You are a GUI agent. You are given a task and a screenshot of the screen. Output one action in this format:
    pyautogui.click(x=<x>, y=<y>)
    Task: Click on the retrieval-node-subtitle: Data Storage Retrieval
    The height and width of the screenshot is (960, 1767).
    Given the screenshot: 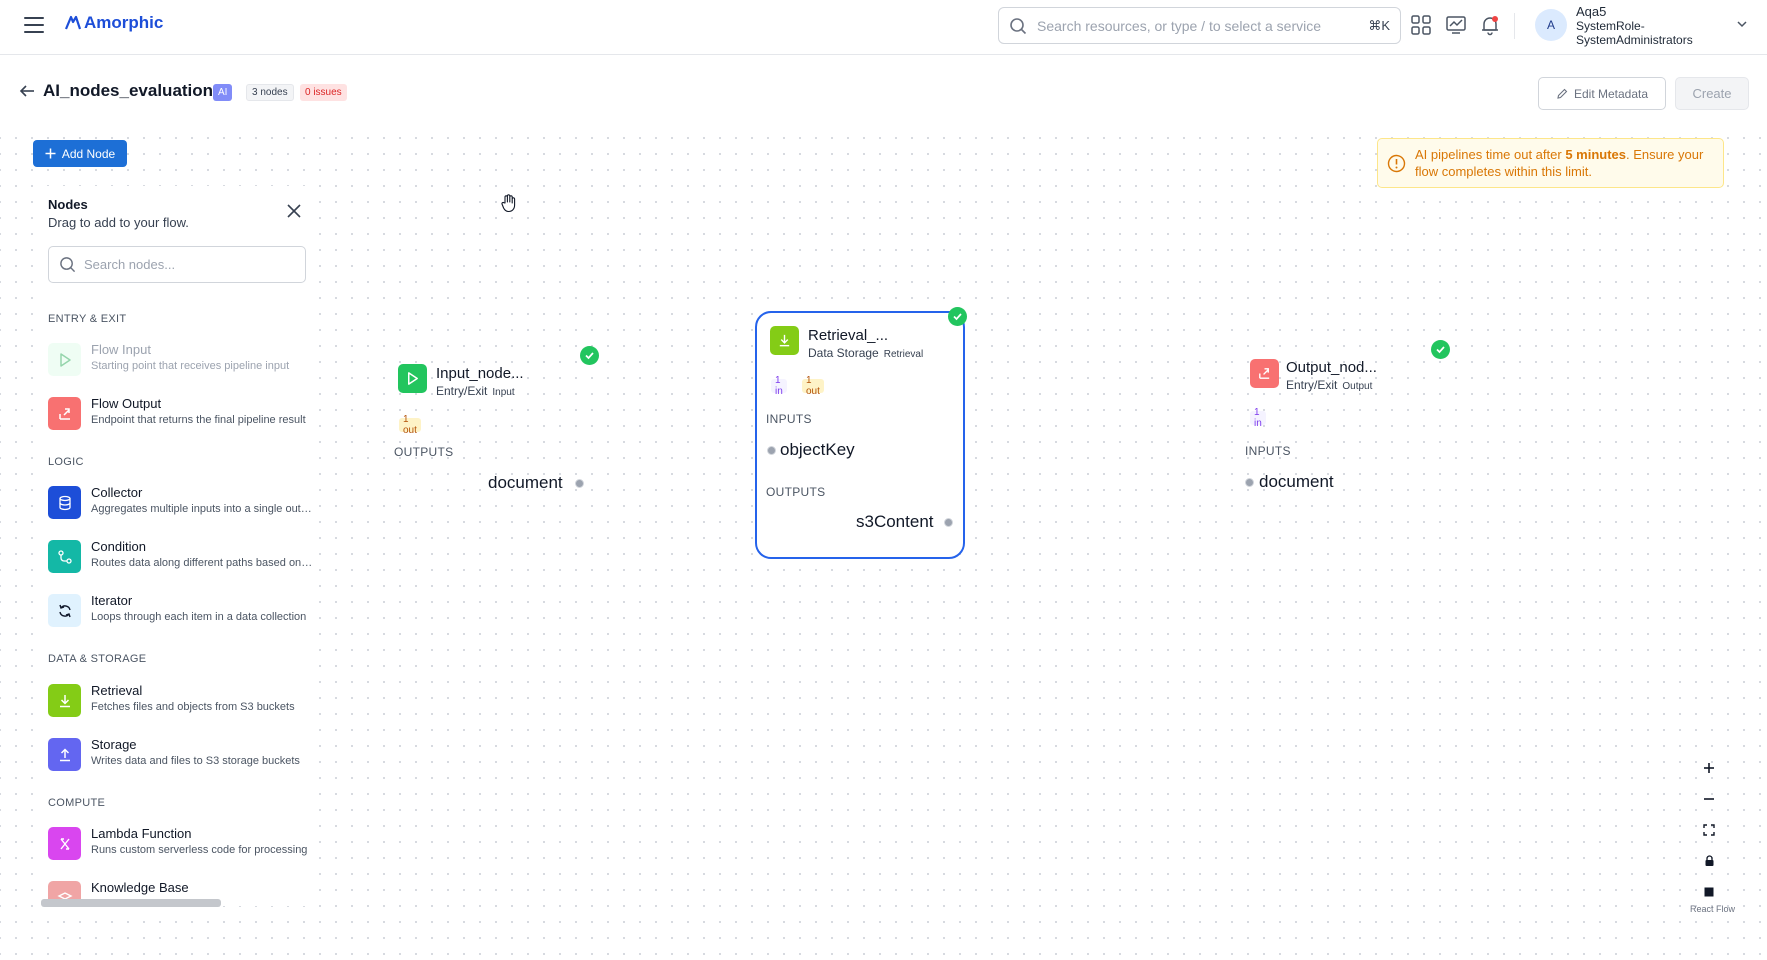 What is the action you would take?
    pyautogui.click(x=865, y=353)
    